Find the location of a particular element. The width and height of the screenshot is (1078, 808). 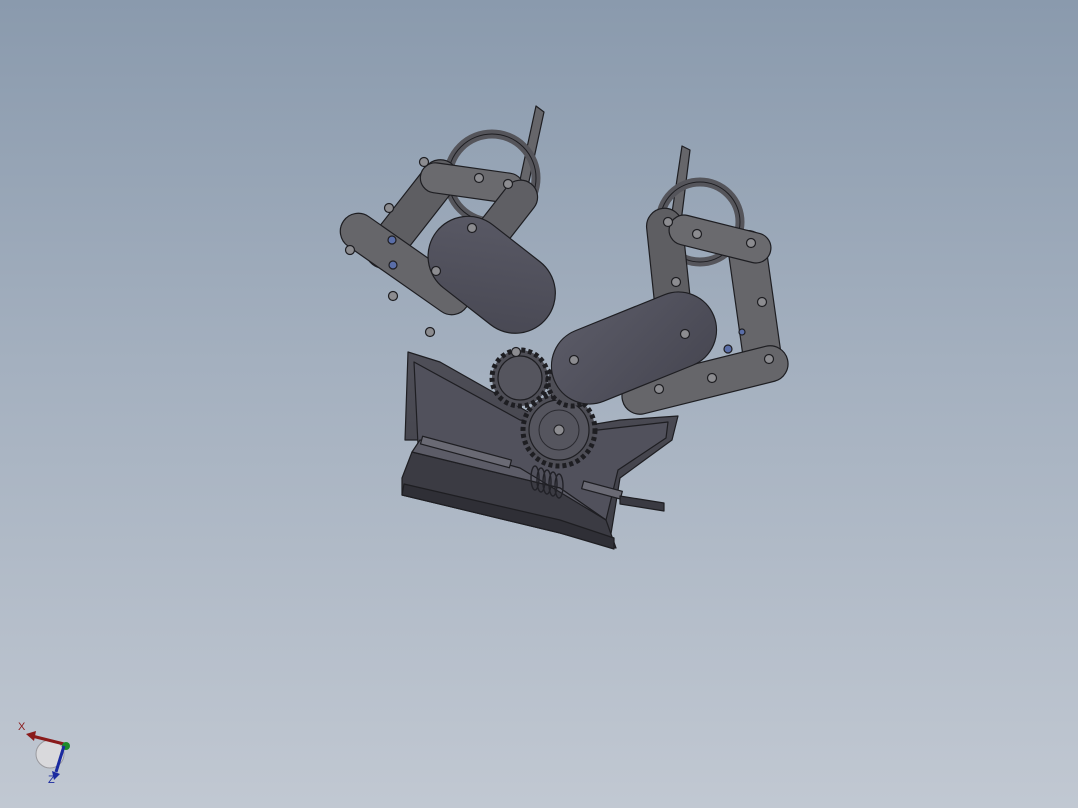

idler-gear is located at coordinates (520, 378).